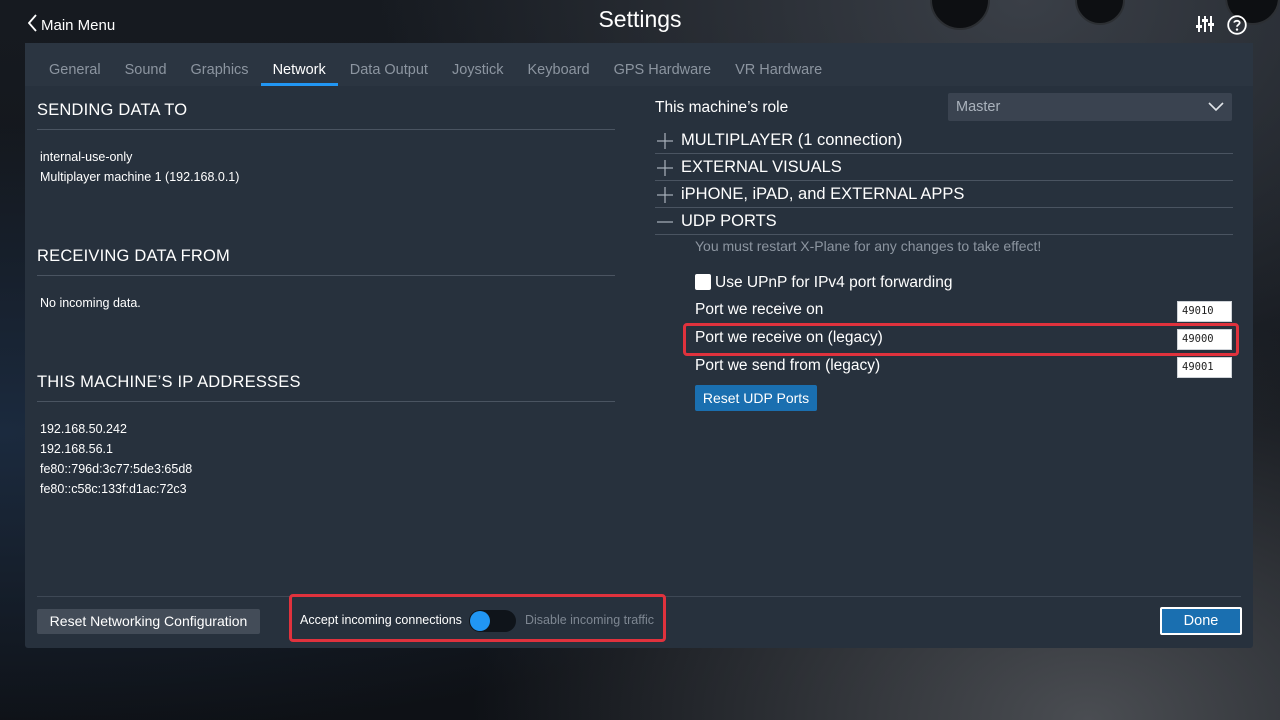 The image size is (1280, 720). What do you see at coordinates (1237, 27) in the screenshot?
I see `help-icon` at bounding box center [1237, 27].